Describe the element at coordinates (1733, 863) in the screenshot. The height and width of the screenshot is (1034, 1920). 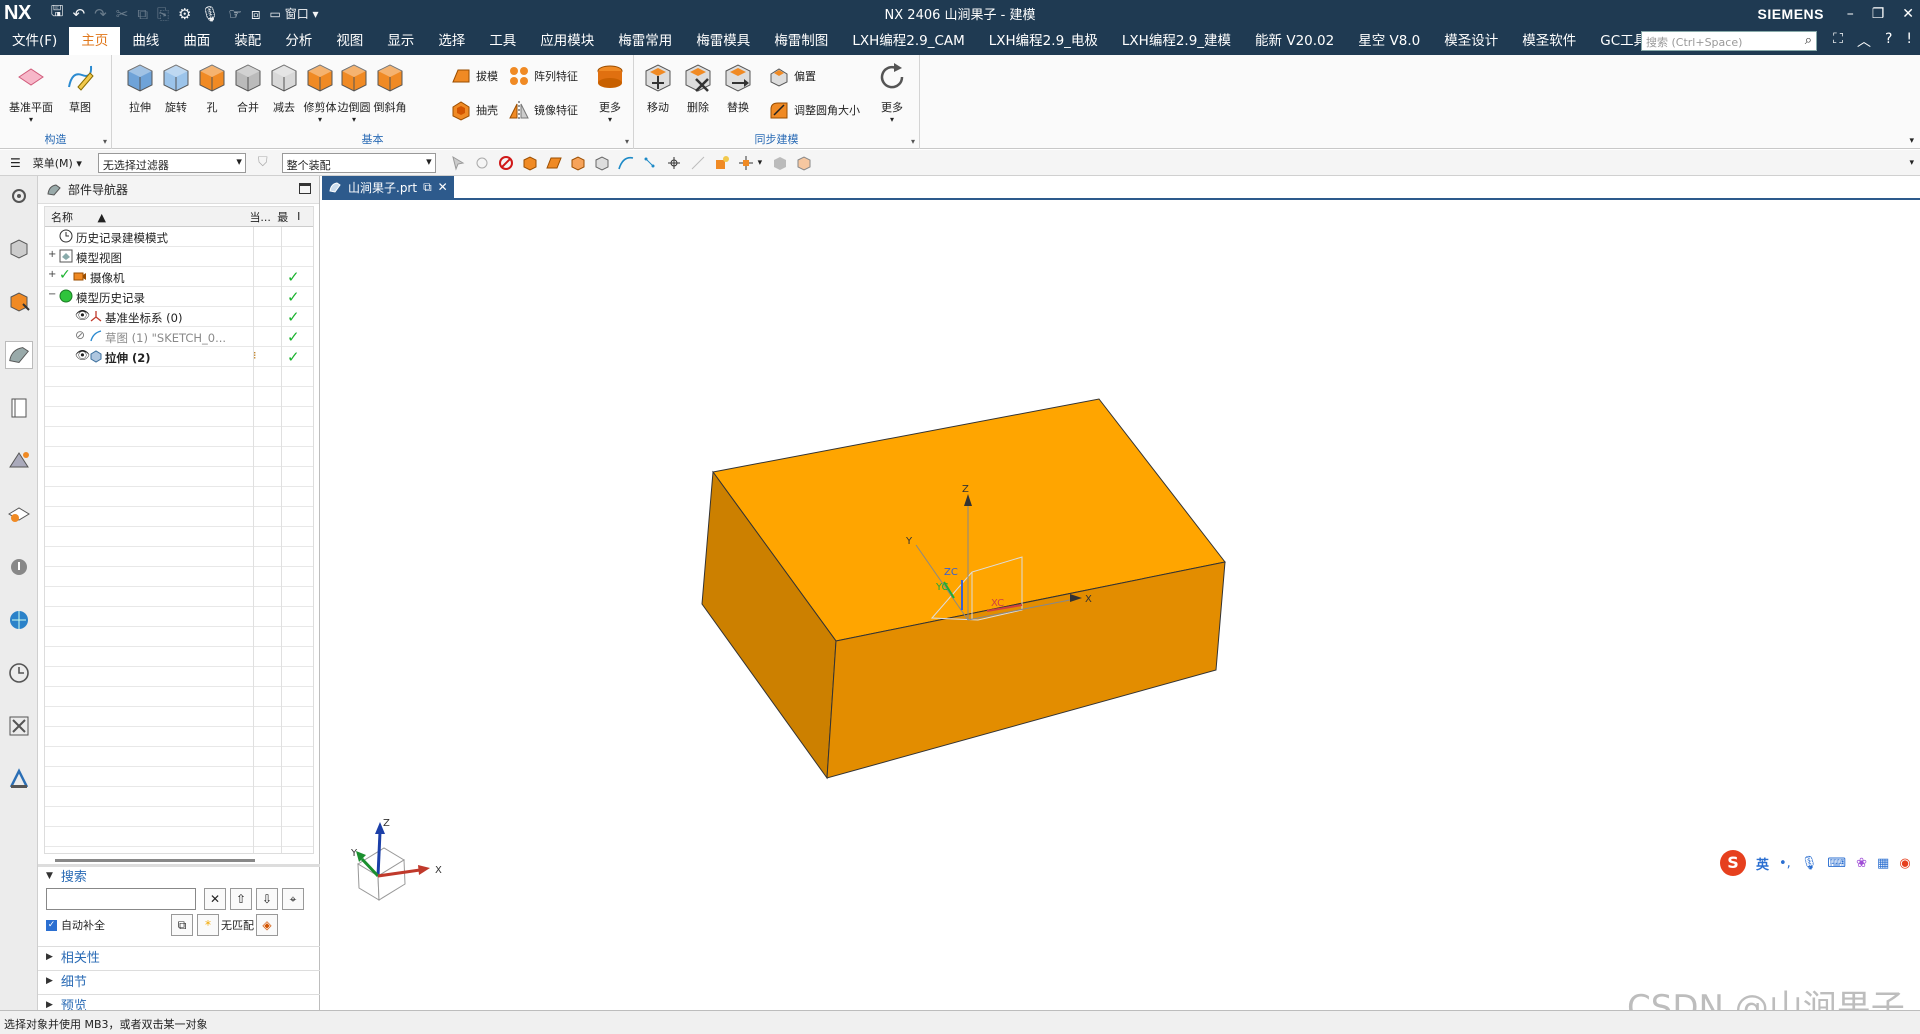
I see `sogou-logo-icon: S` at that location.